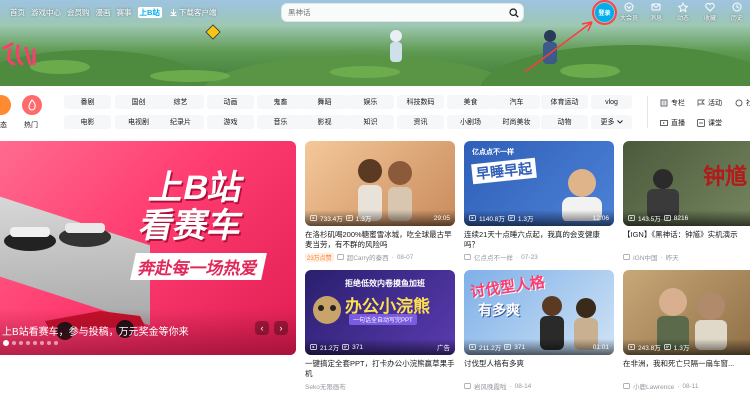  I want to click on download-label: 下载客户端, so click(197, 12).